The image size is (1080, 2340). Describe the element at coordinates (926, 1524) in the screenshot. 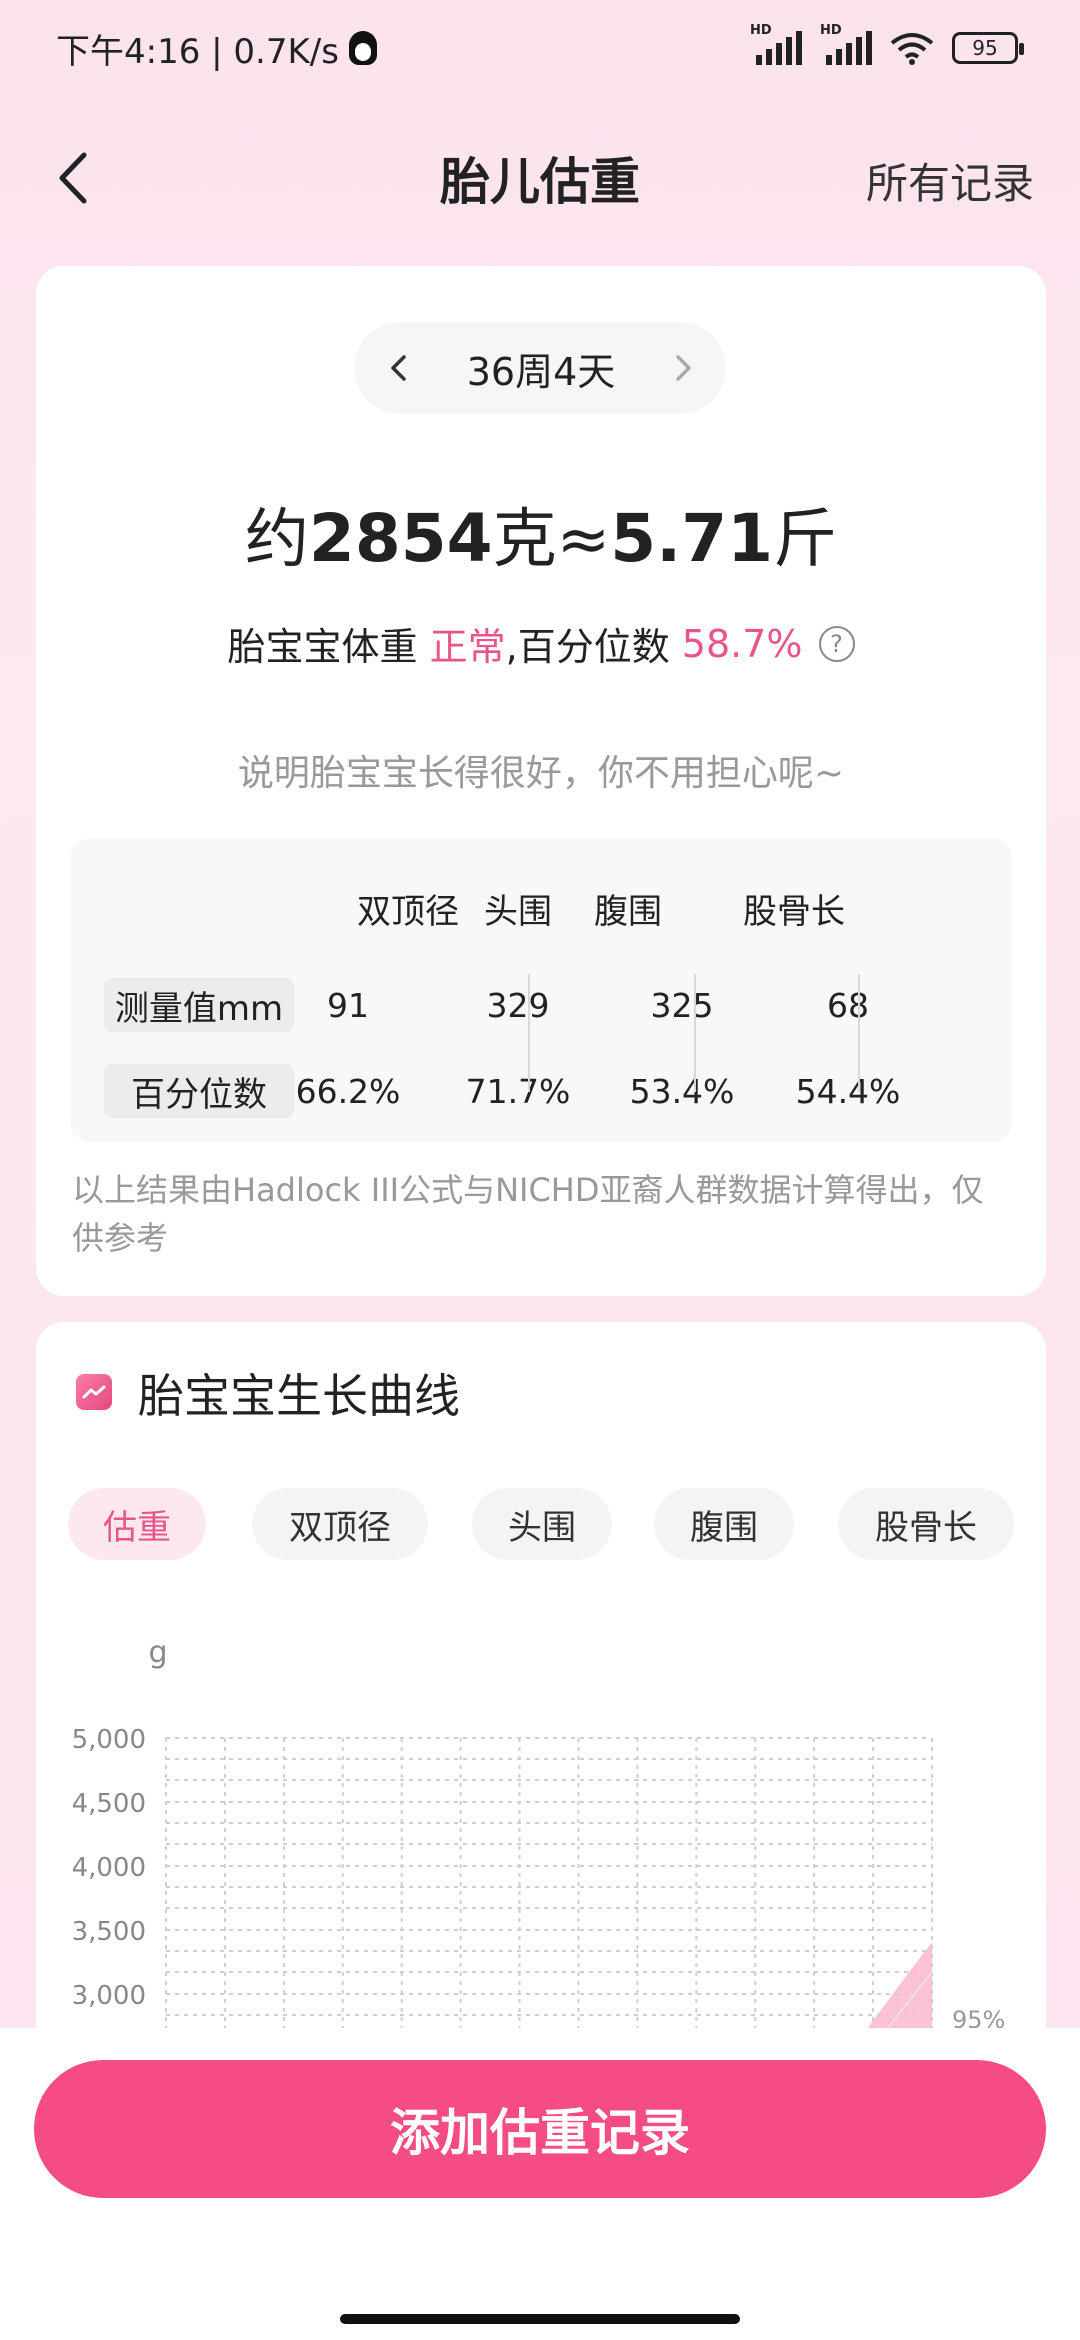

I see `tab-femur-length: 股骨长` at that location.